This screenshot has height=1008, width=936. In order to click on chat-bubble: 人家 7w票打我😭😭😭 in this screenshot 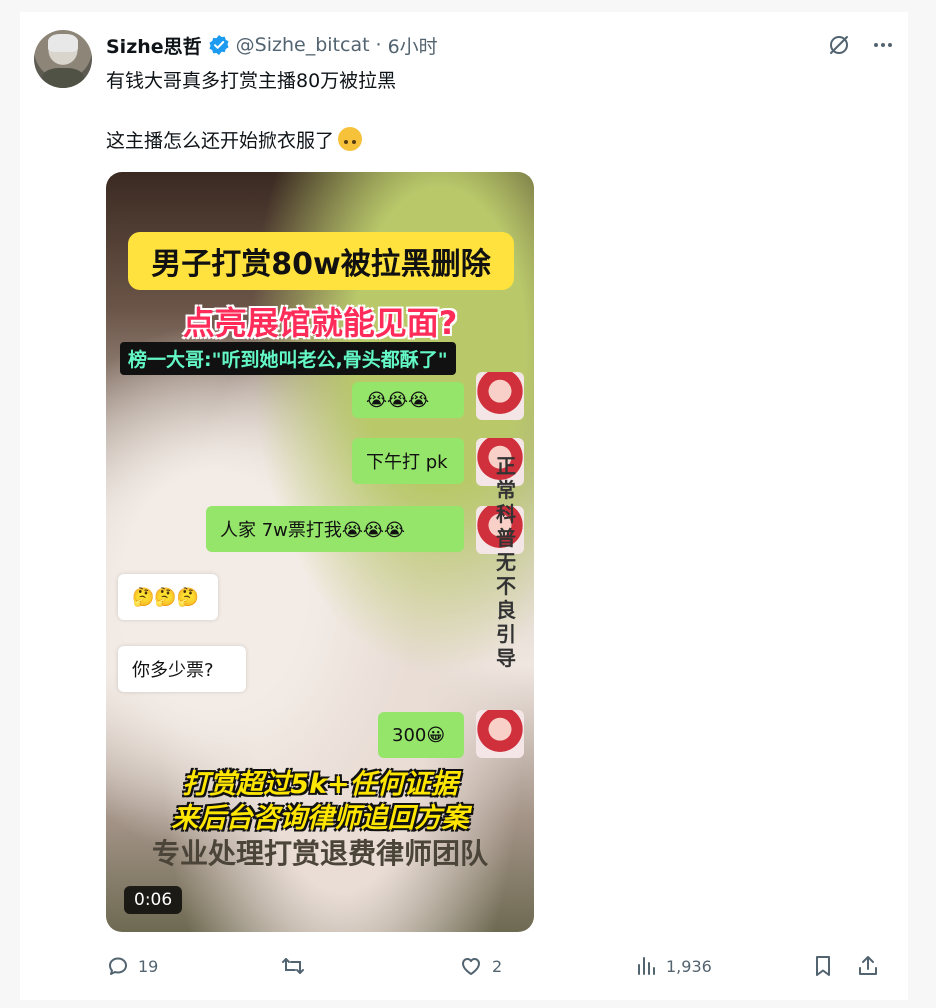, I will do `click(335, 529)`.